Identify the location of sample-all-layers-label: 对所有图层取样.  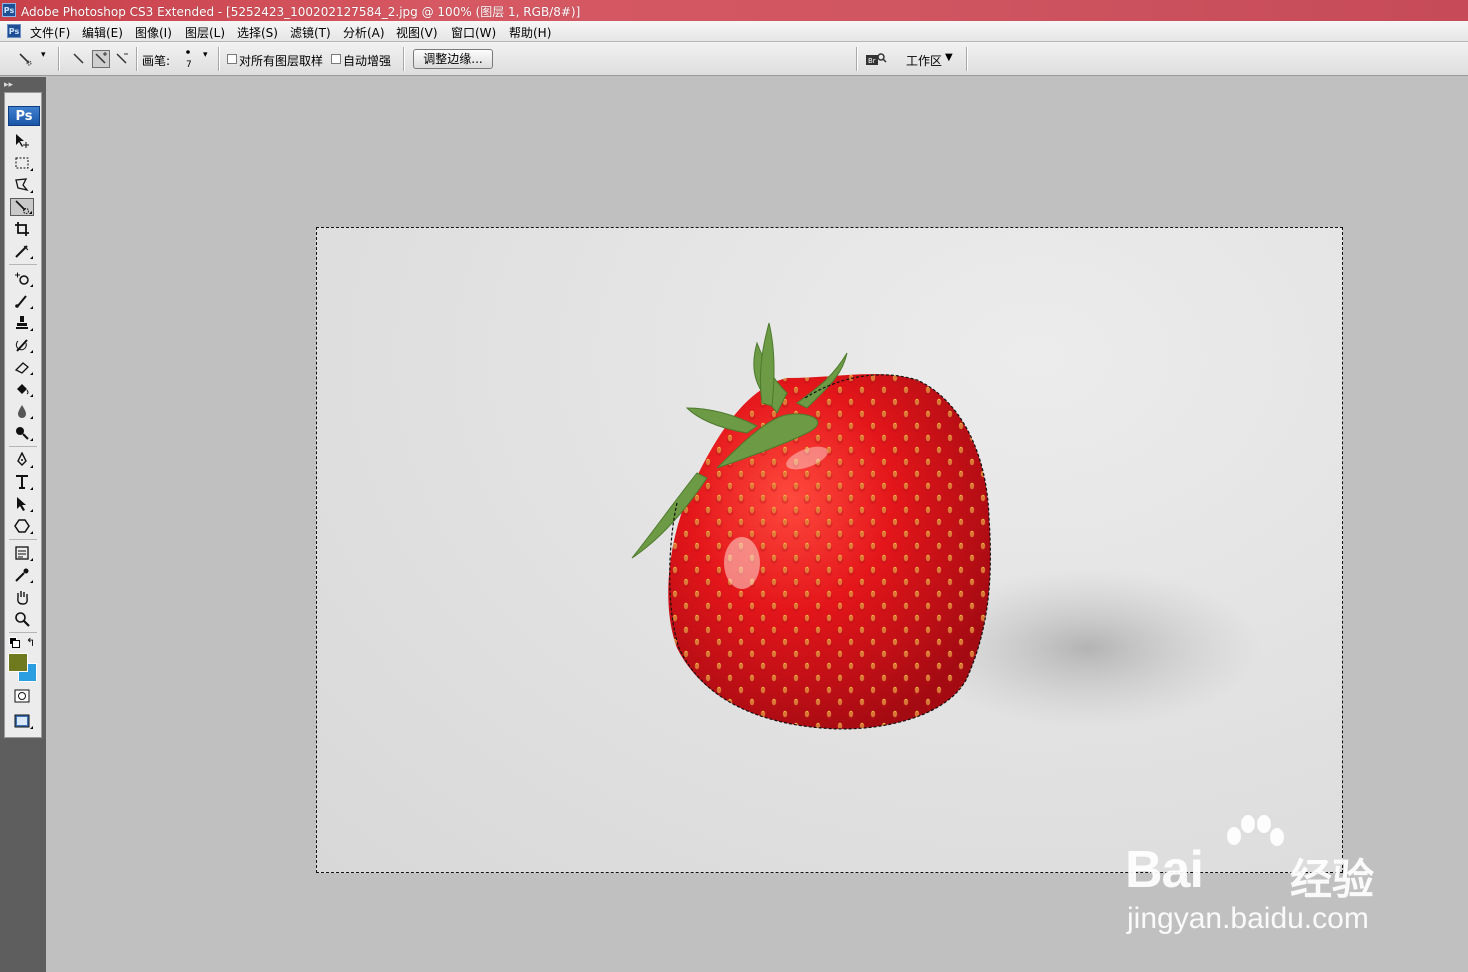
(281, 61).